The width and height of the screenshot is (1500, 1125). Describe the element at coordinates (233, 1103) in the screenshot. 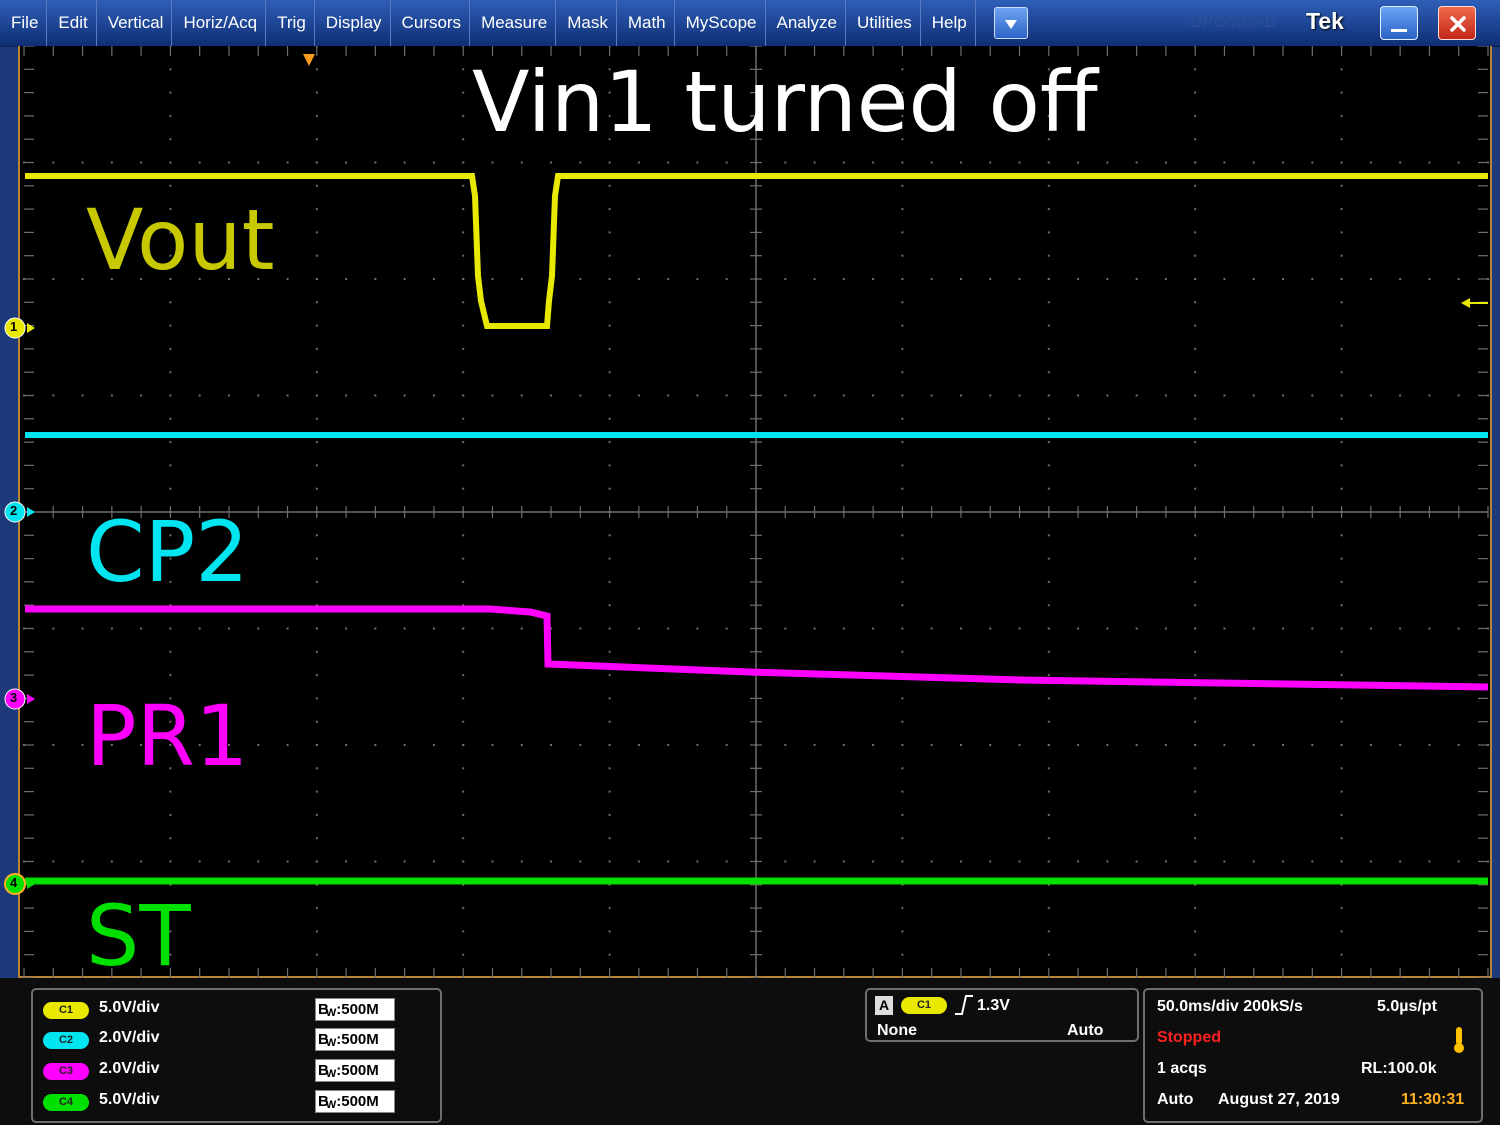

I see `channel-4-row: C4 5.0V/div BW:500M` at that location.